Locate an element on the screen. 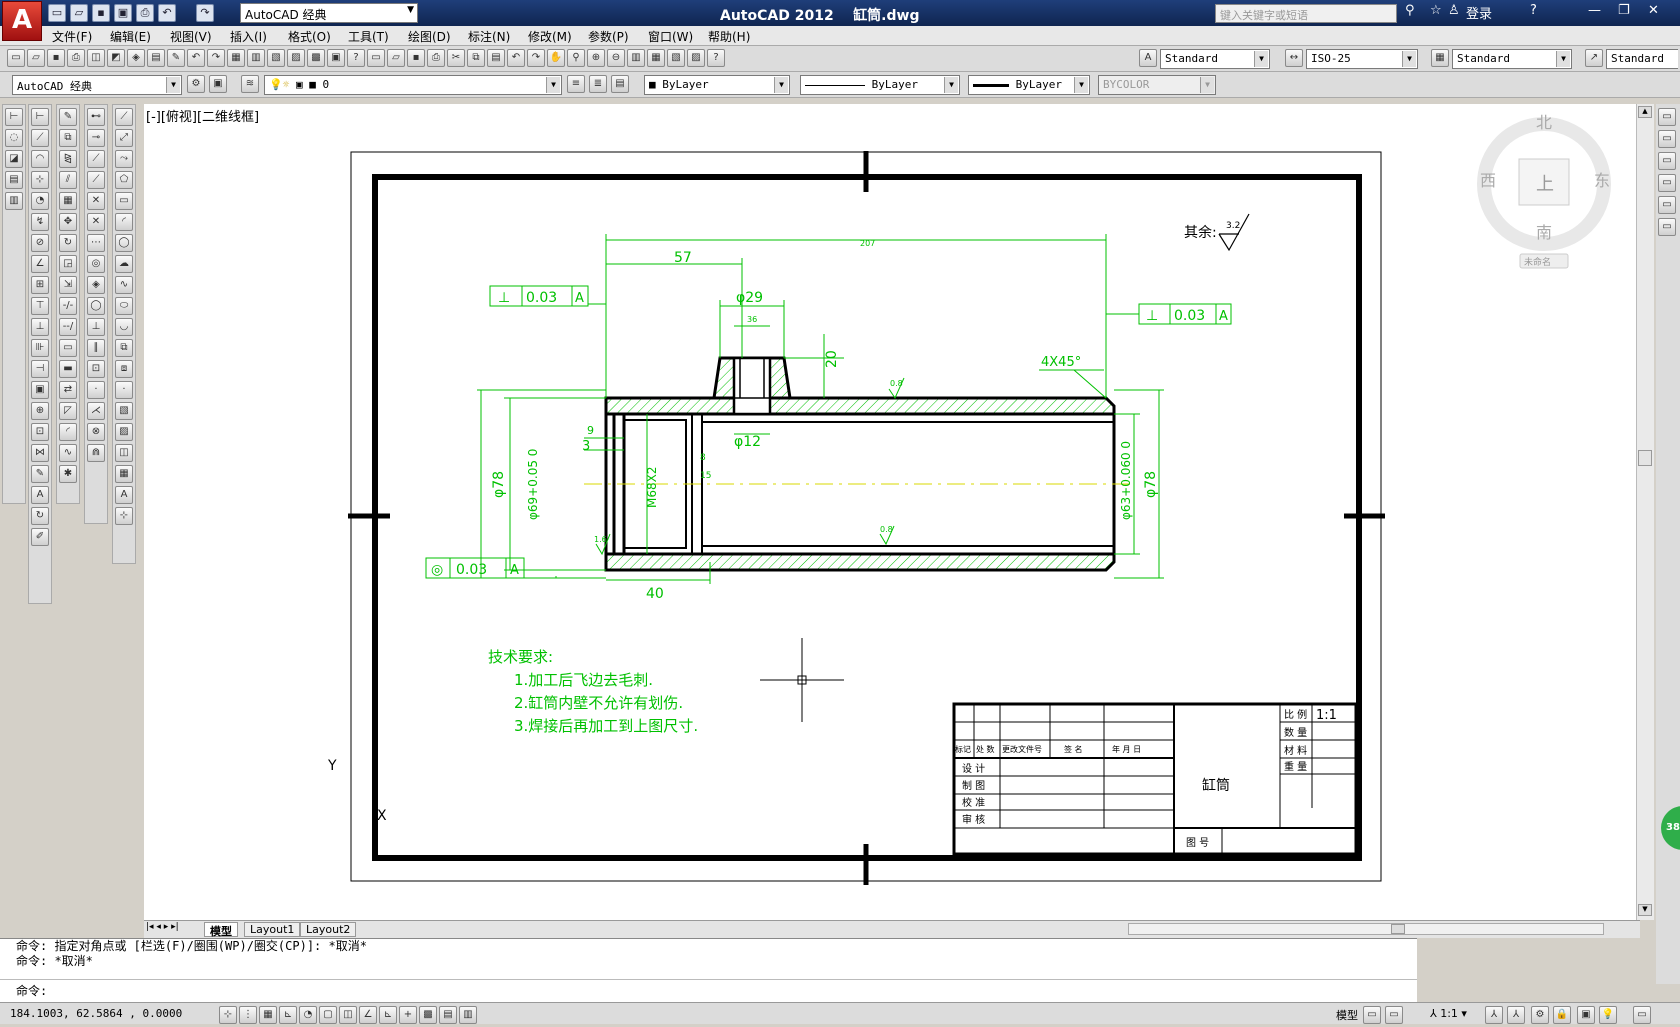 The image size is (1680, 1027). region-draw-icon: ◫ is located at coordinates (124, 453).